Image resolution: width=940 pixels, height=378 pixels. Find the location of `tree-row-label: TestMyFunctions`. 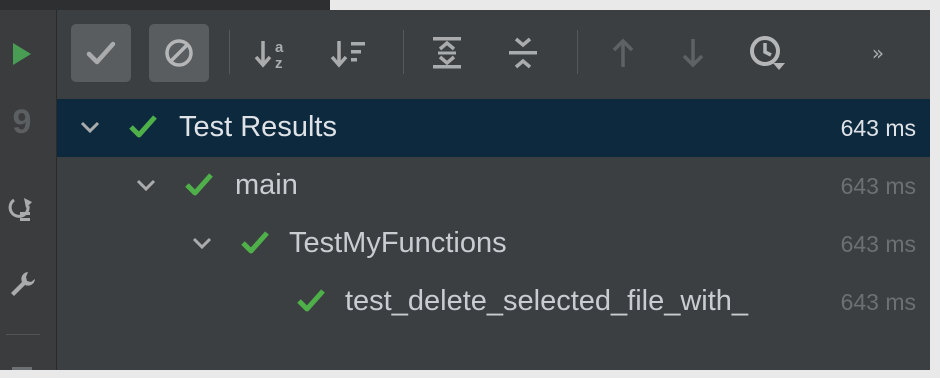

tree-row-label: TestMyFunctions is located at coordinates (398, 243).